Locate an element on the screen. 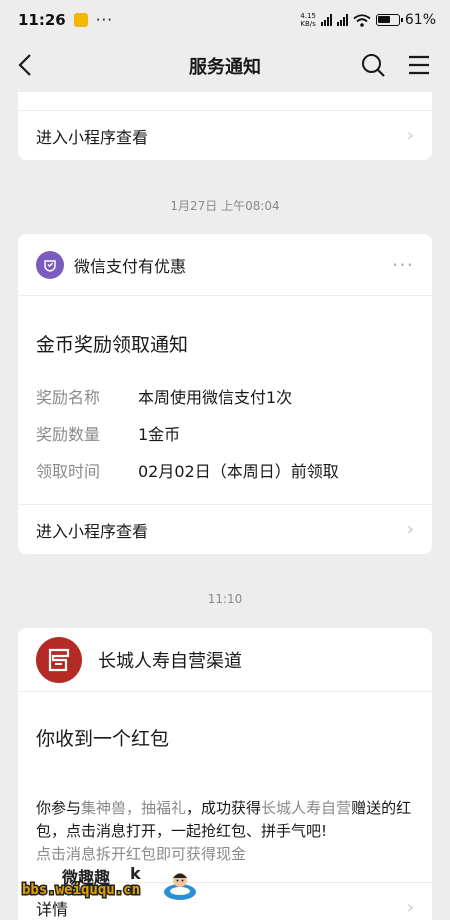  field-row: 奖励名称 本周使用微信支付1次 is located at coordinates (225, 395).